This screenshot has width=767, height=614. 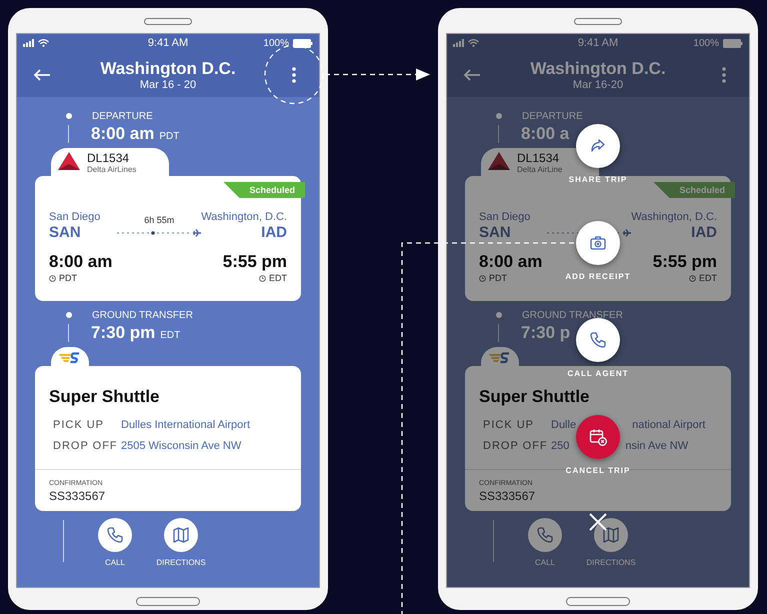 I want to click on call-button, so click(x=115, y=535).